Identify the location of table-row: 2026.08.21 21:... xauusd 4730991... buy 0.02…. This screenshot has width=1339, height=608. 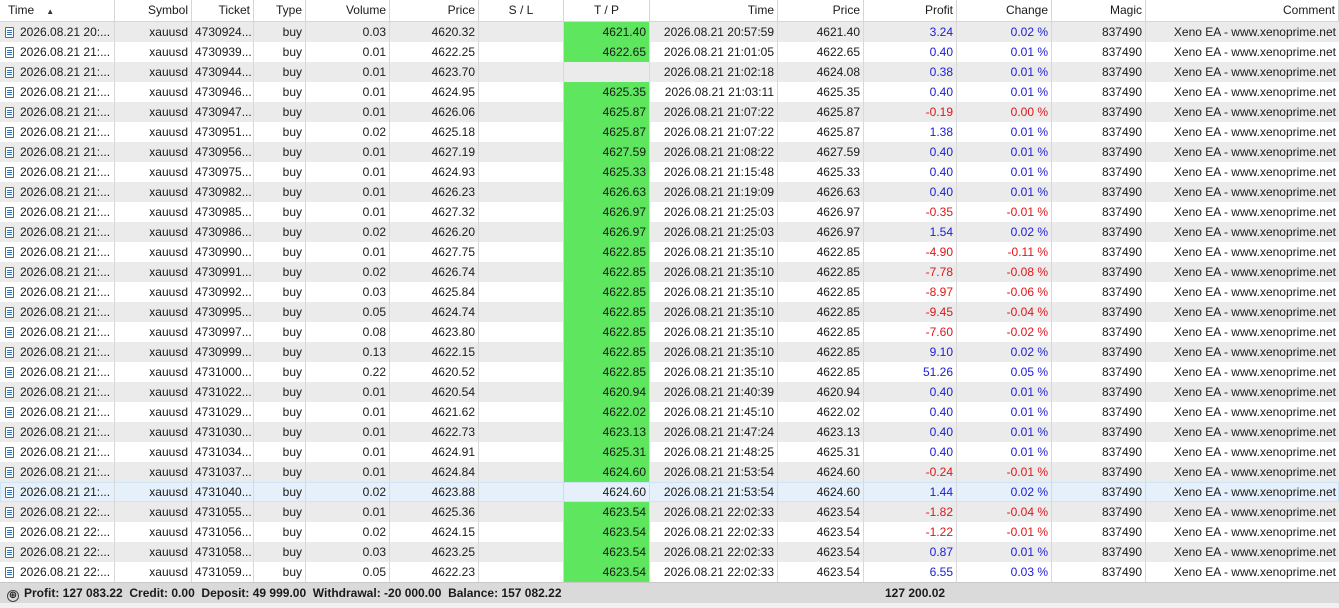
(669, 272).